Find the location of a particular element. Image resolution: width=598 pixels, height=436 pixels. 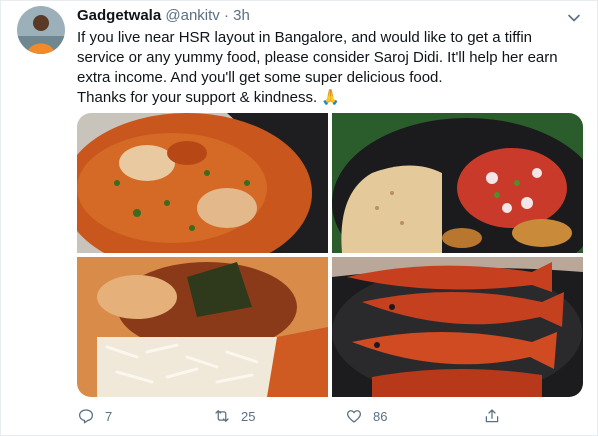

retweet-icon is located at coordinates (222, 416).